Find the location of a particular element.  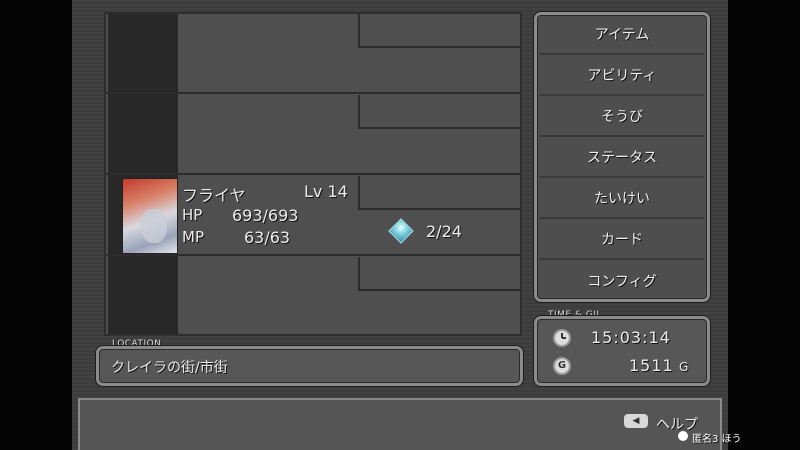

menu-item-order: たいけい is located at coordinates (622, 199).